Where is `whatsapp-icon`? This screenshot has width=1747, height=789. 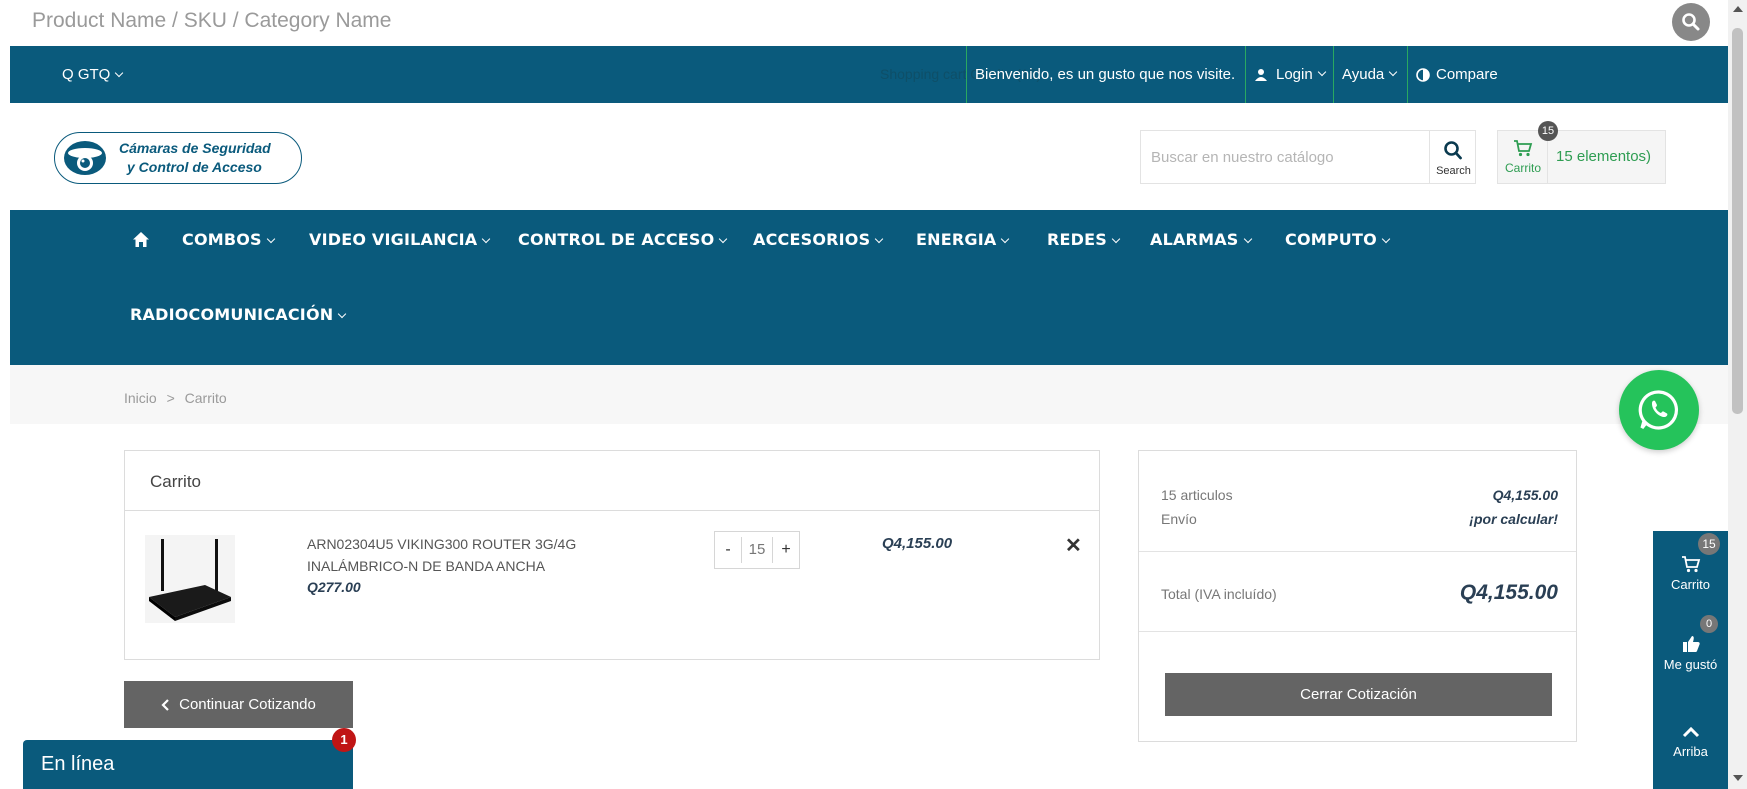
whatsapp-icon is located at coordinates (1658, 410).